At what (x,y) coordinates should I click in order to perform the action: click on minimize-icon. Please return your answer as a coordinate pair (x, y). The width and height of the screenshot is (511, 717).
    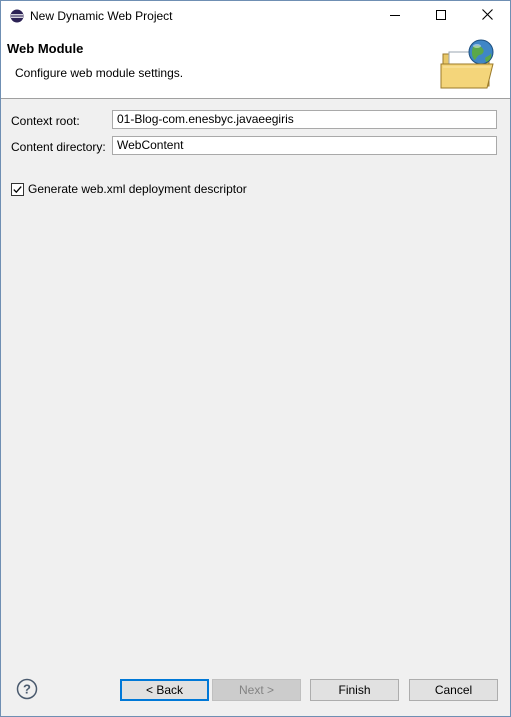
    Looking at the image, I should click on (395, 16).